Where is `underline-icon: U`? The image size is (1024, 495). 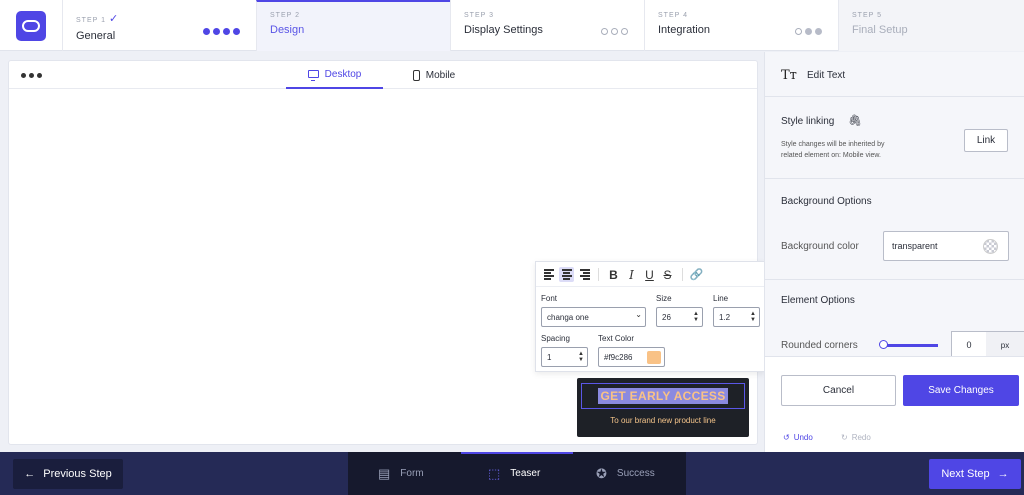 underline-icon: U is located at coordinates (649, 274).